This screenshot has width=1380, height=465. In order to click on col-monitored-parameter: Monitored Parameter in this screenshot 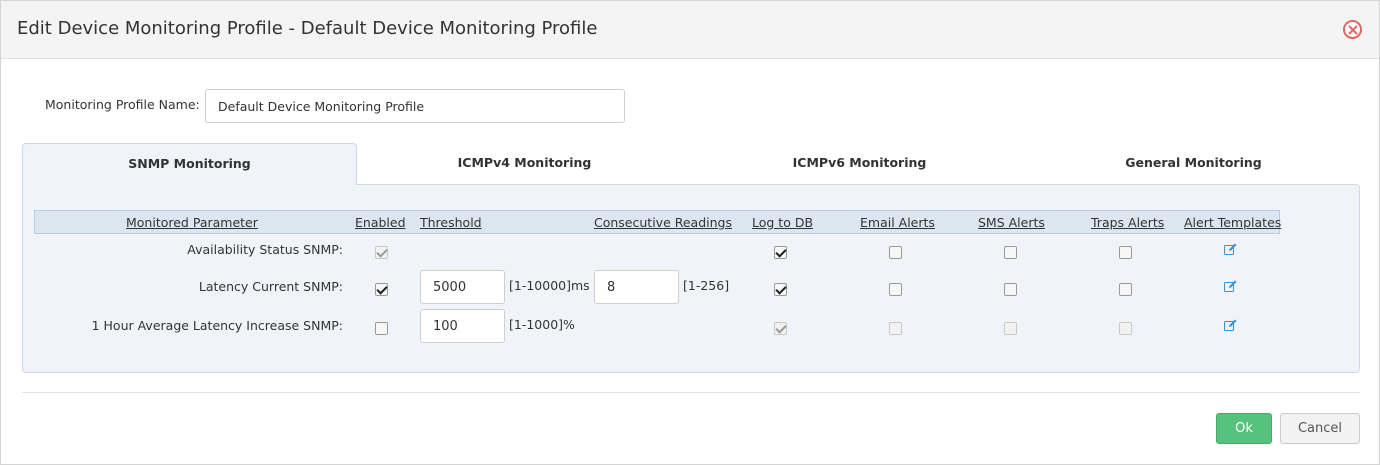, I will do `click(192, 222)`.